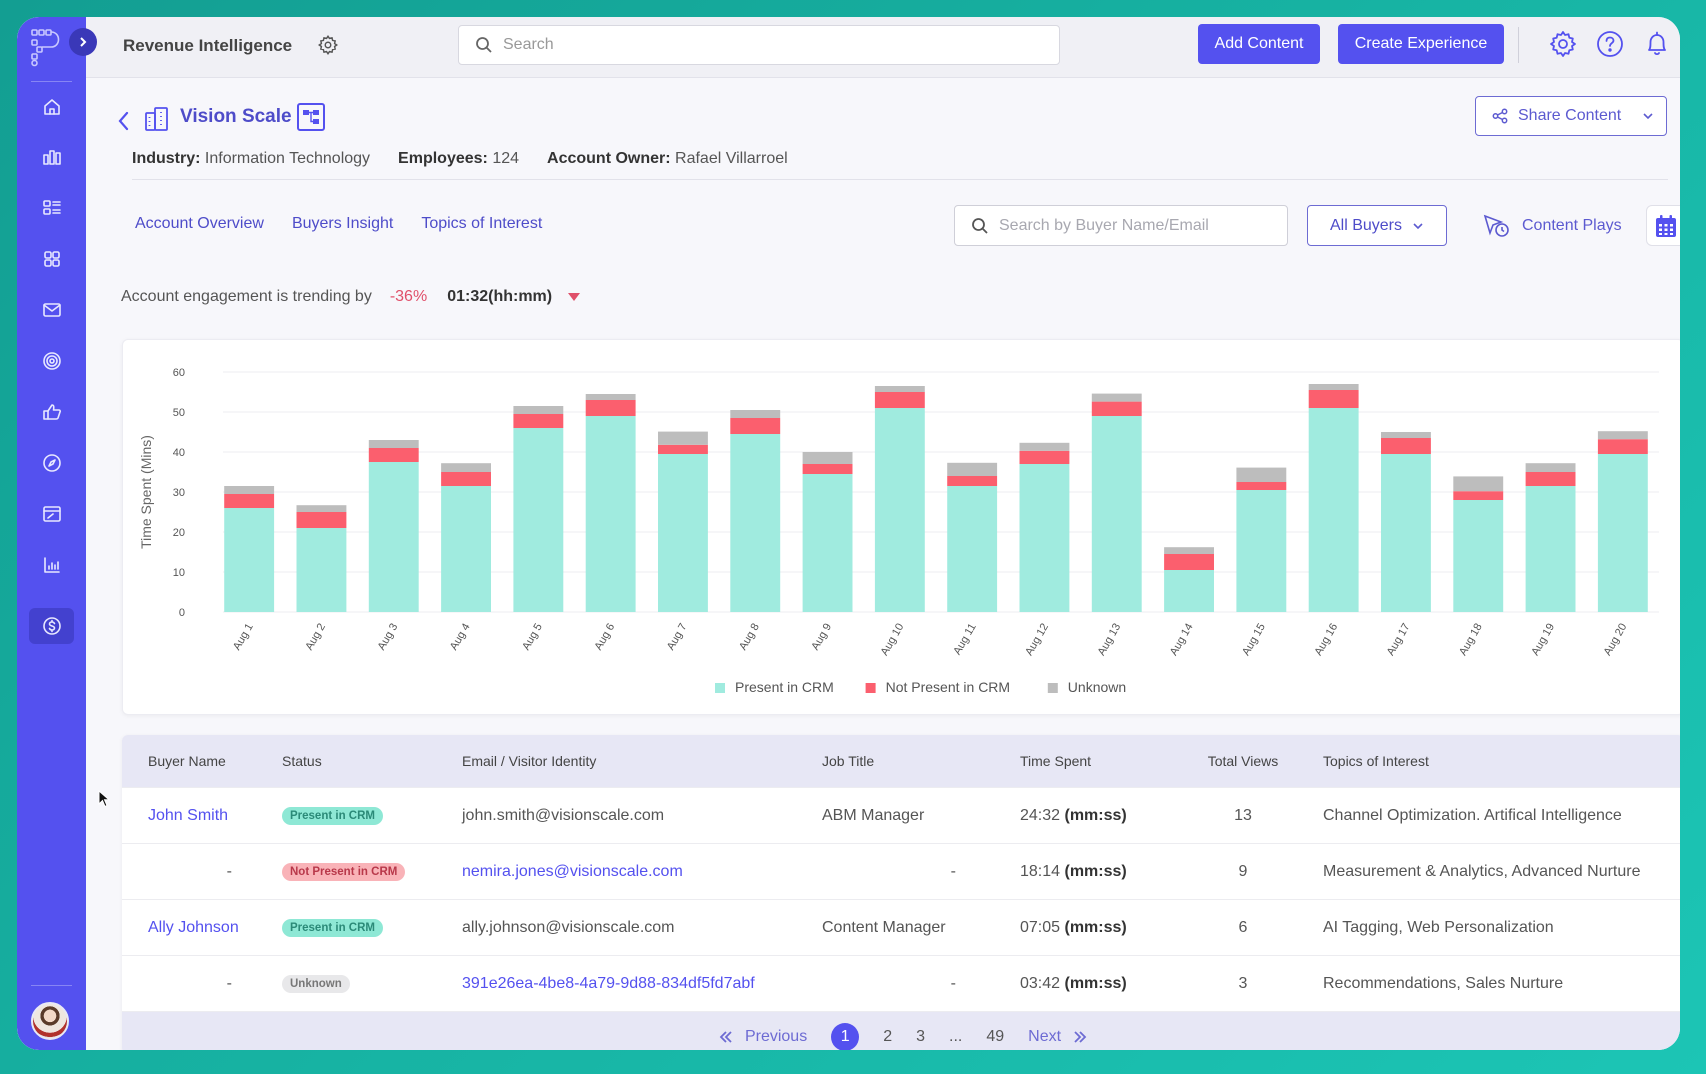  What do you see at coordinates (720, 688) in the screenshot?
I see `legend-swatch` at bounding box center [720, 688].